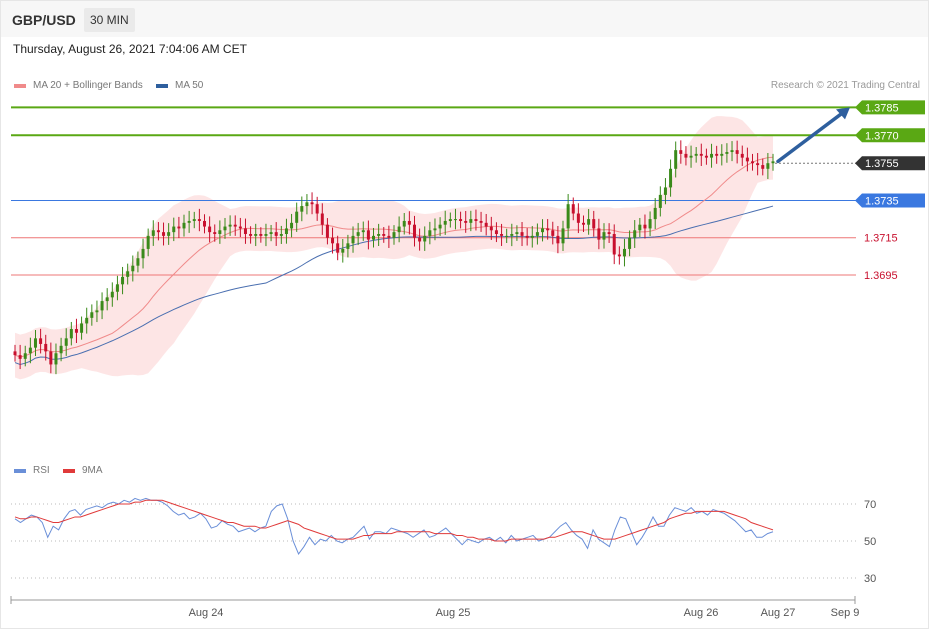 Image resolution: width=929 pixels, height=629 pixels. I want to click on forecast-arrow, so click(810, 137).